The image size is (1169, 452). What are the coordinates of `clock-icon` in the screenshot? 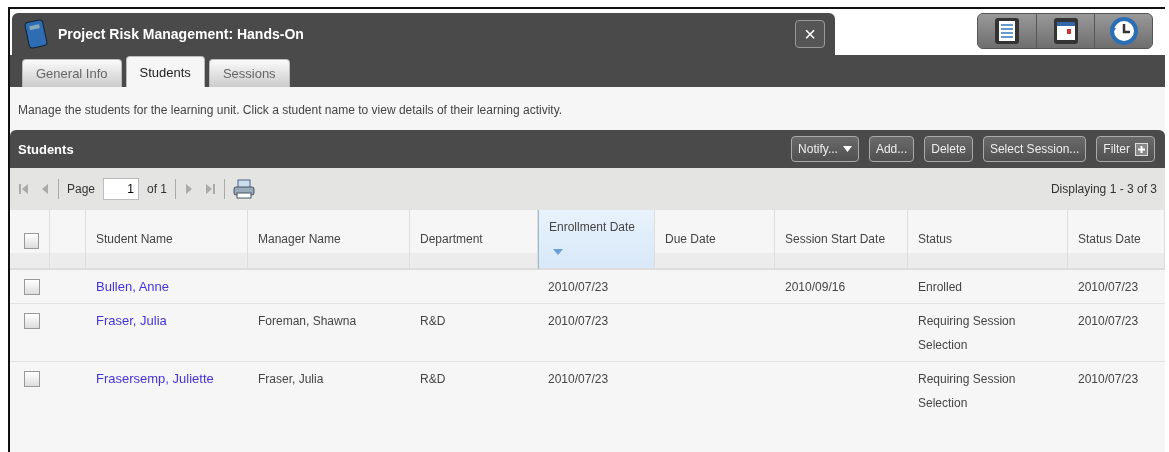 It's located at (1123, 31).